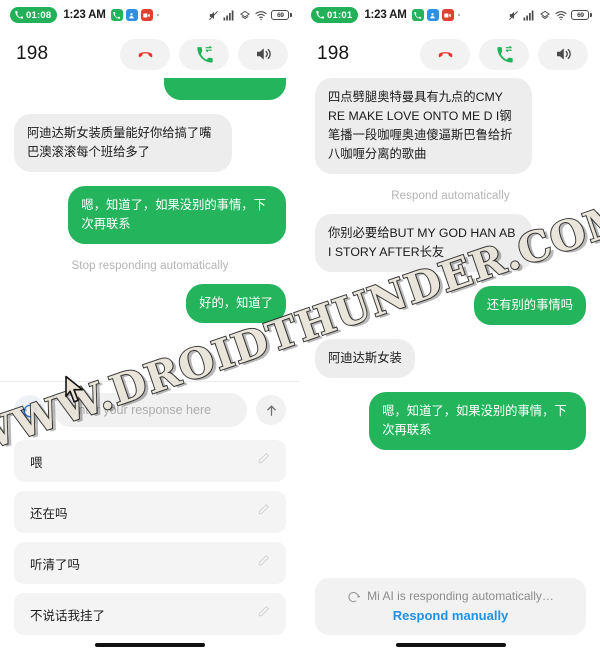  Describe the element at coordinates (150, 461) in the screenshot. I see `suggestion-item: 喂` at that location.